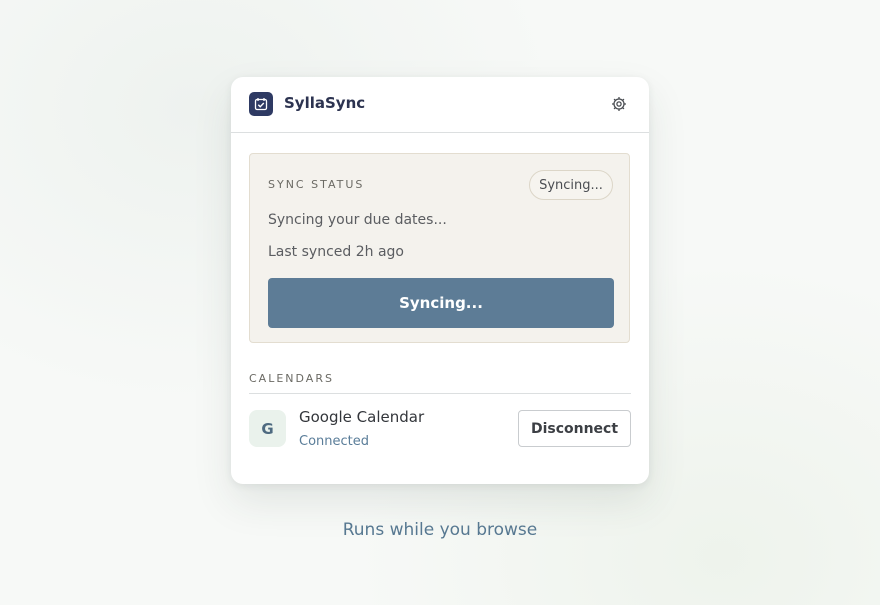 This screenshot has height=605, width=880. Describe the element at coordinates (440, 393) in the screenshot. I see `calendars-divider` at that location.